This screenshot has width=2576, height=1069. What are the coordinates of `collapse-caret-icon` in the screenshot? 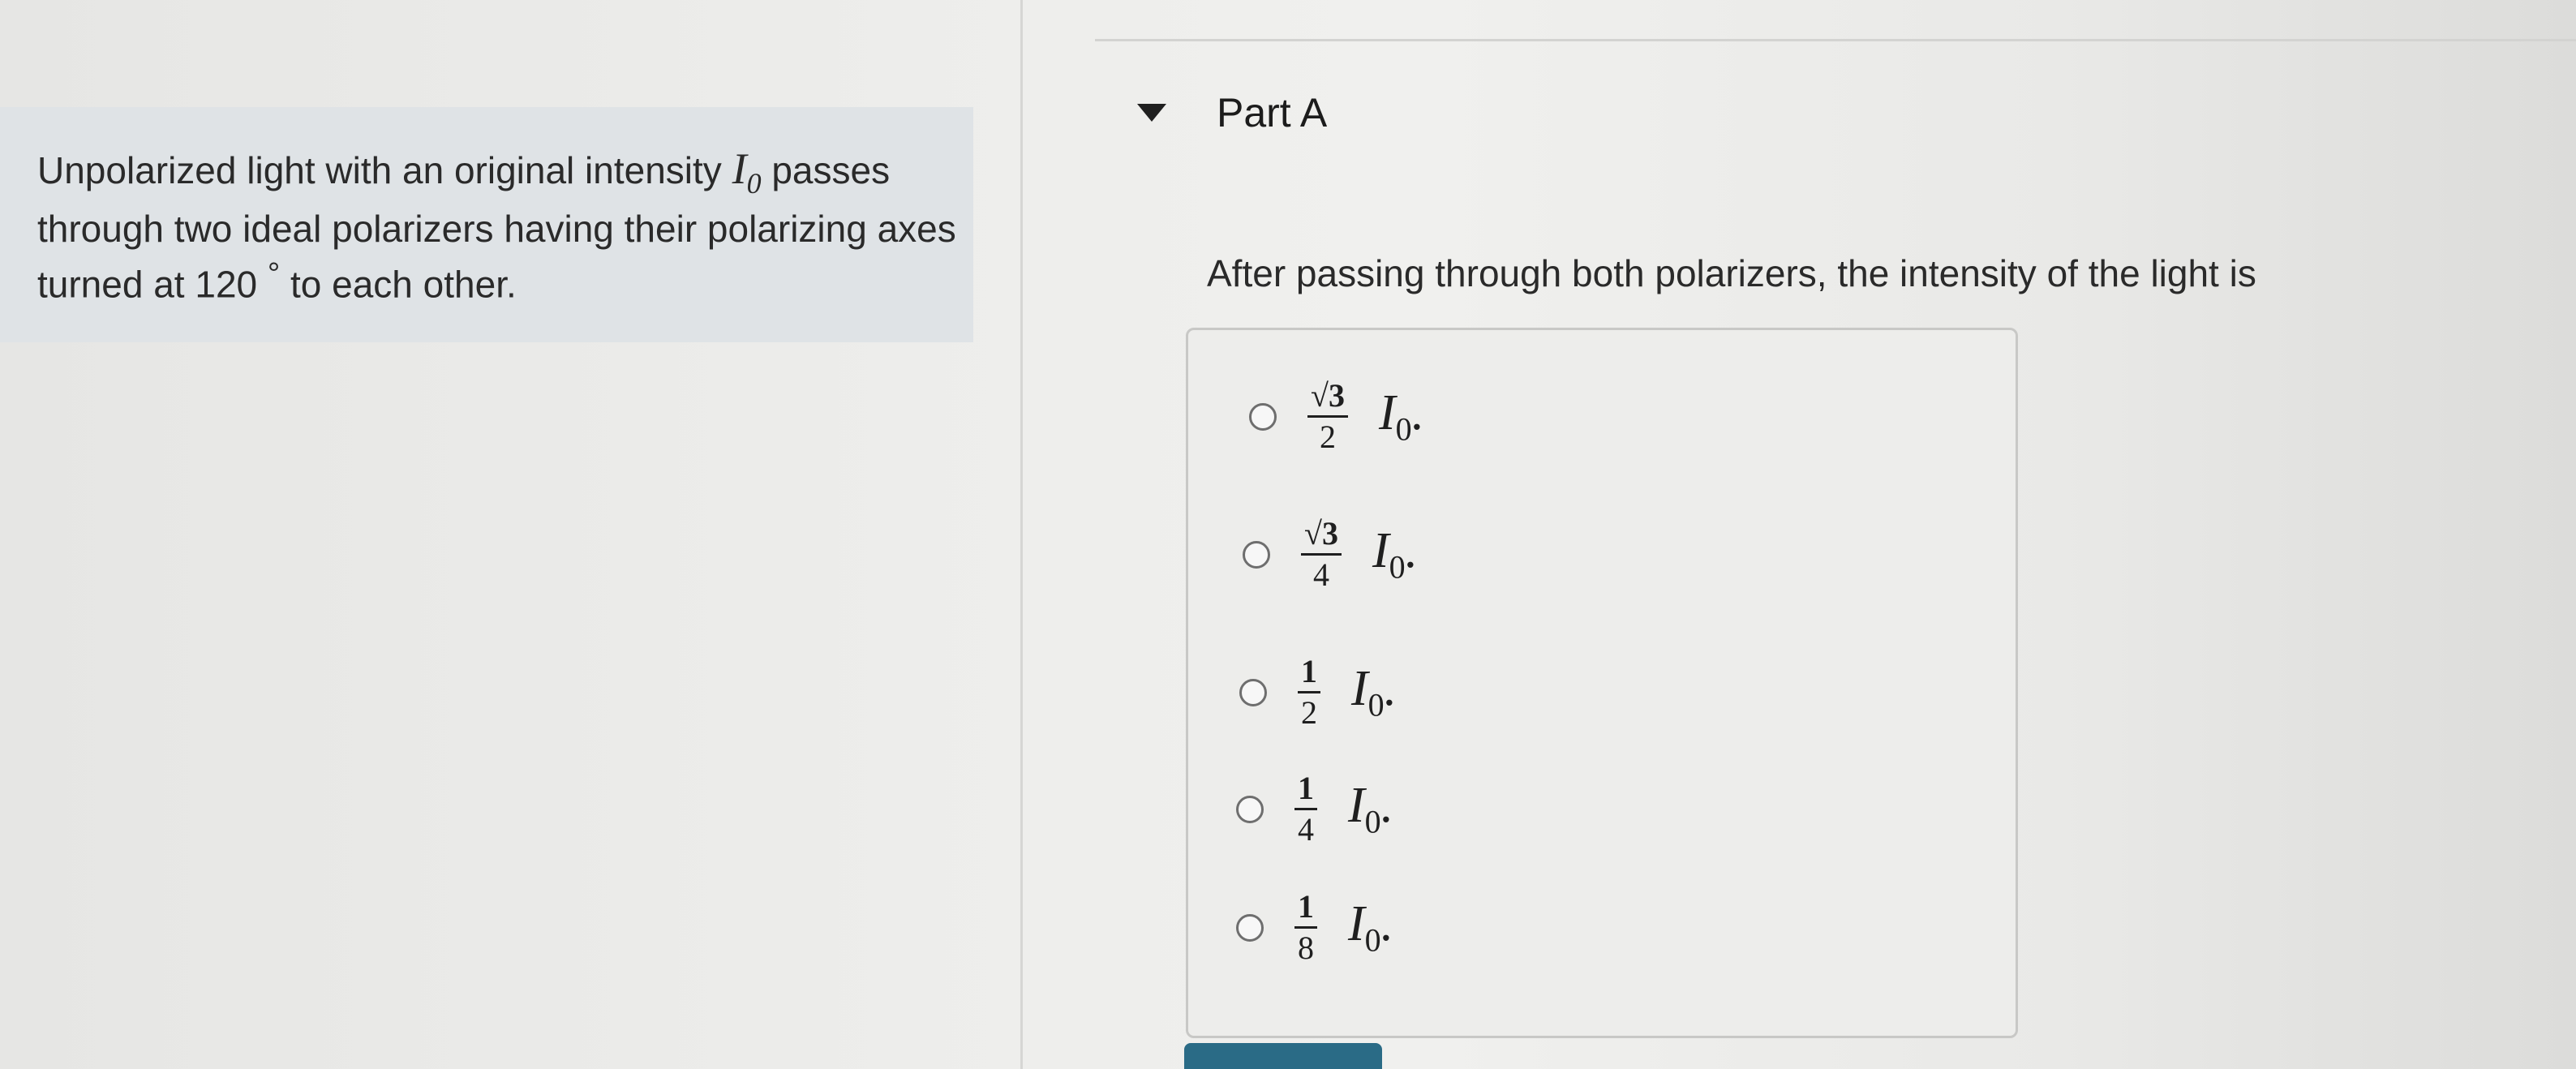 It's located at (1151, 113).